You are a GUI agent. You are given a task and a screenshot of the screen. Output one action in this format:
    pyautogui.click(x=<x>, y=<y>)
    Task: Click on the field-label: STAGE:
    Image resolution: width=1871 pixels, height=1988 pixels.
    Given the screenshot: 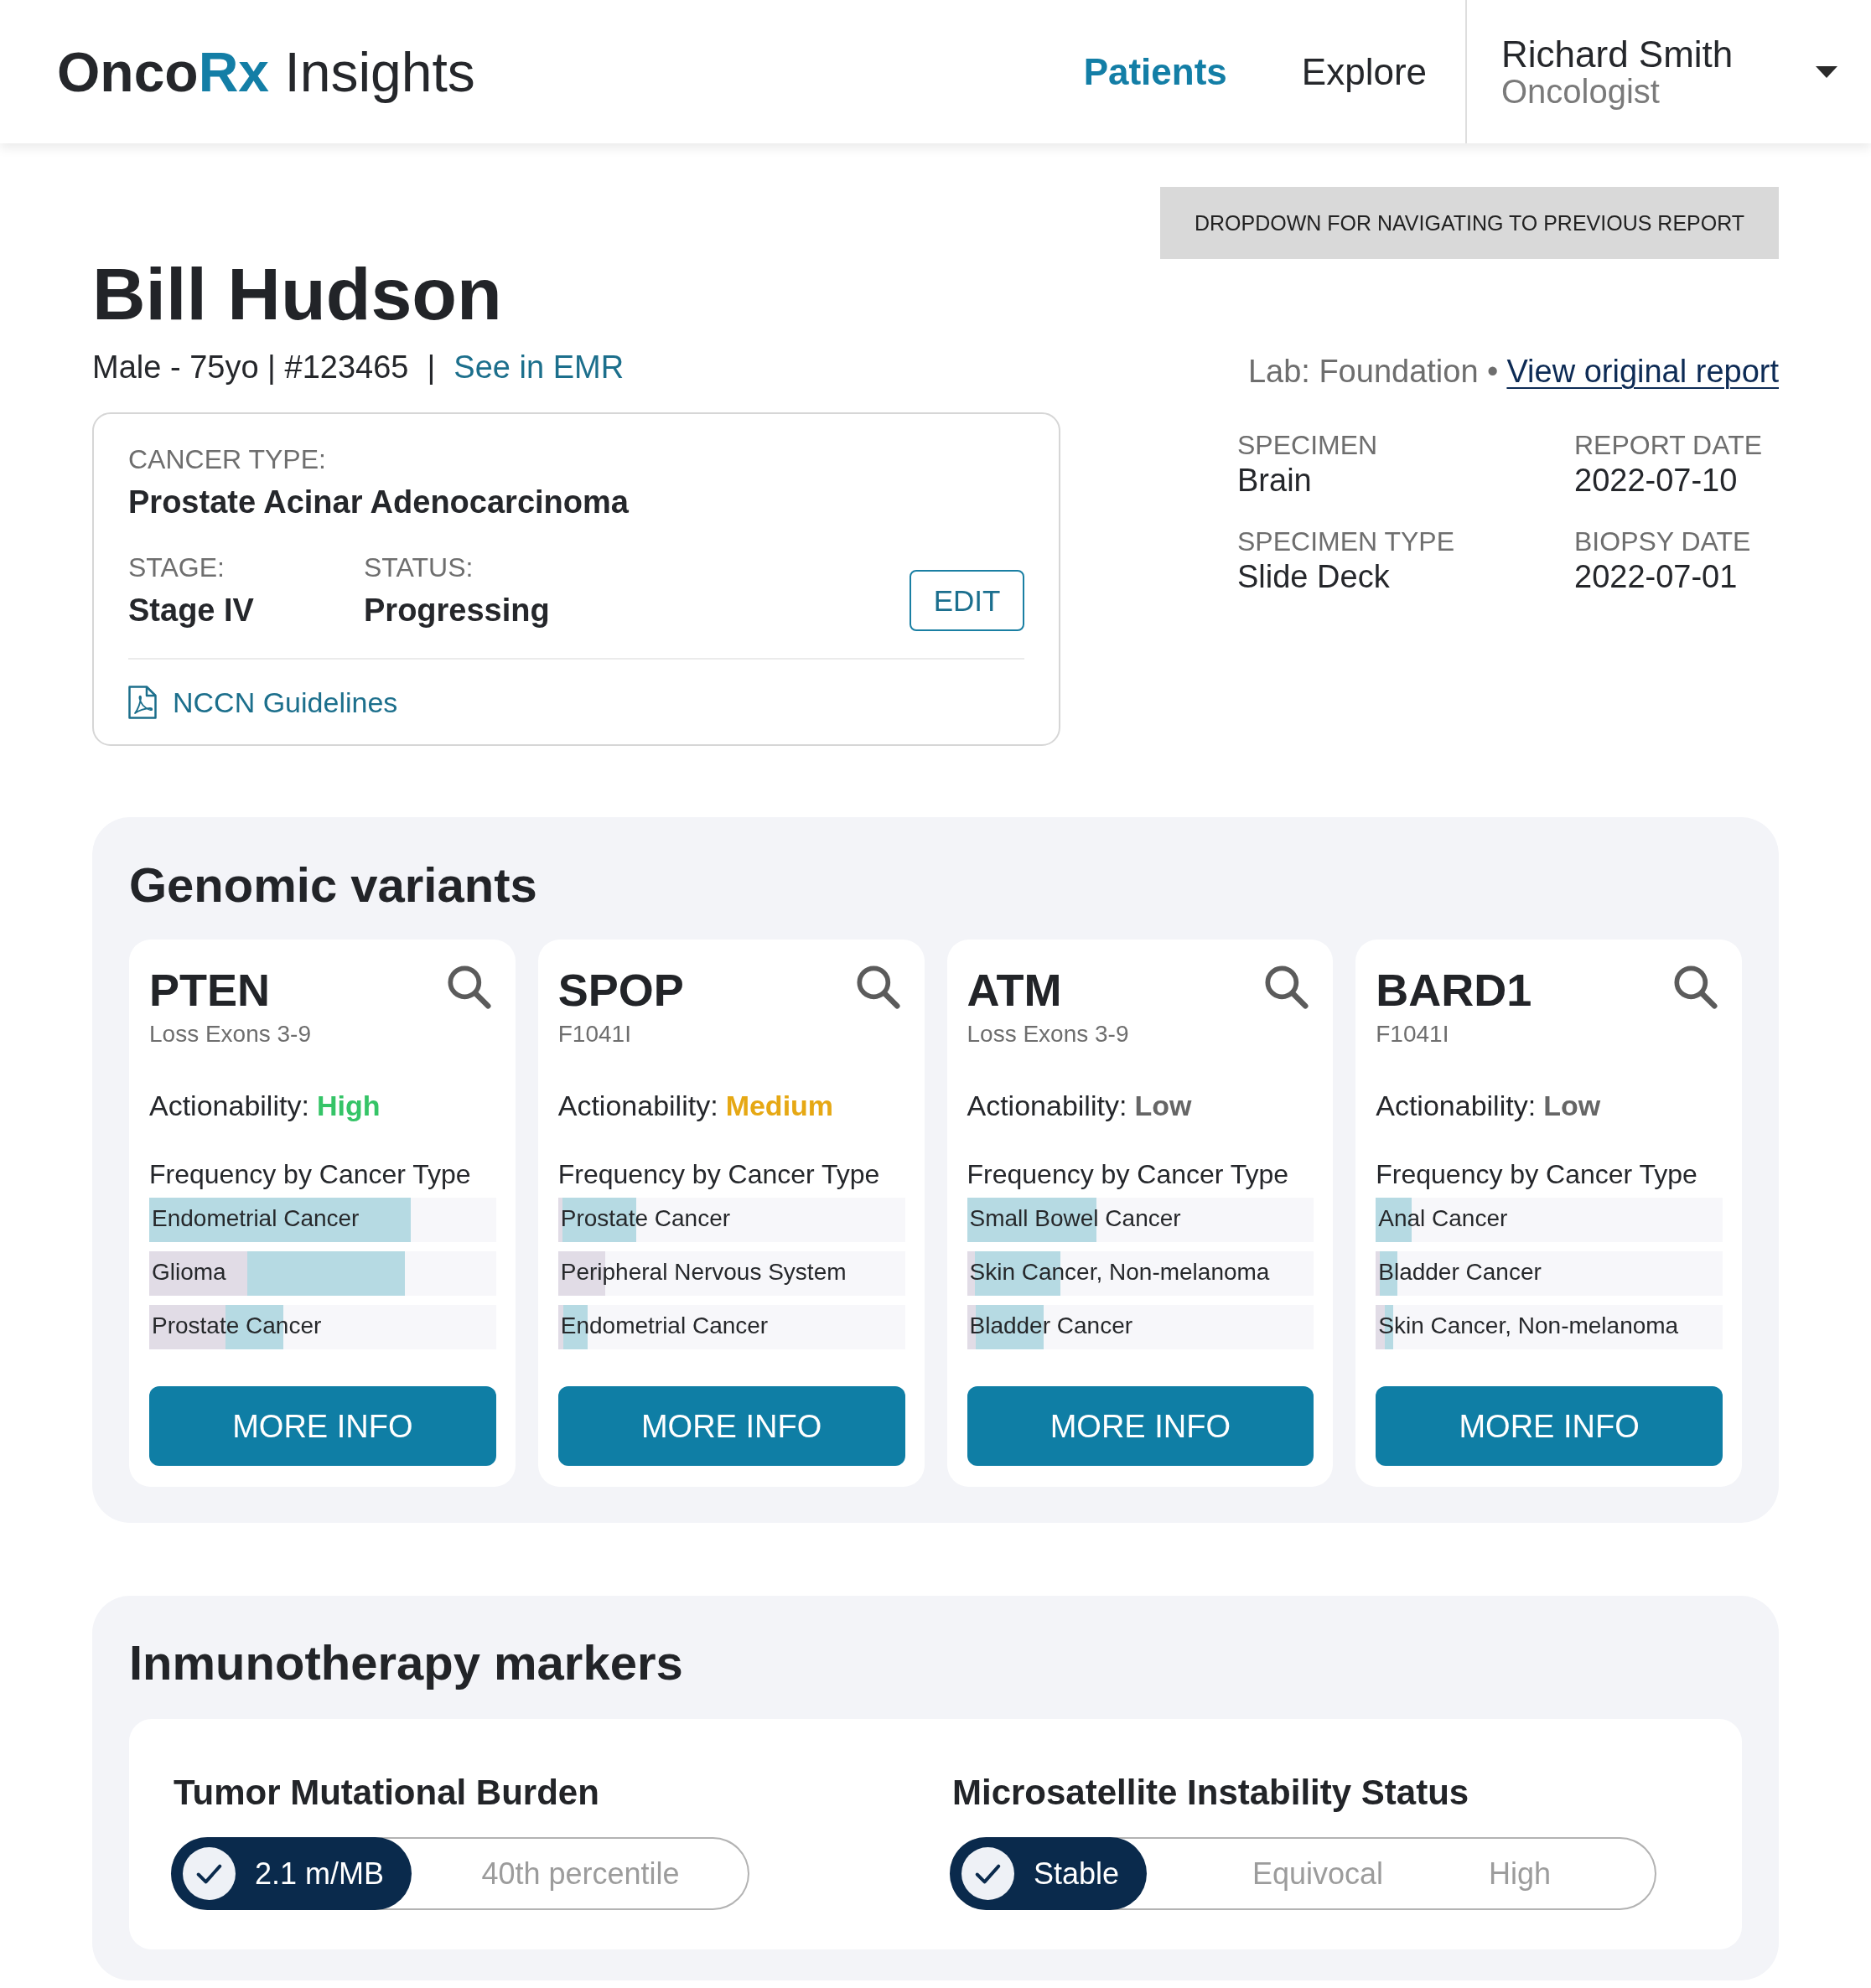 What is the action you would take?
    pyautogui.click(x=176, y=567)
    